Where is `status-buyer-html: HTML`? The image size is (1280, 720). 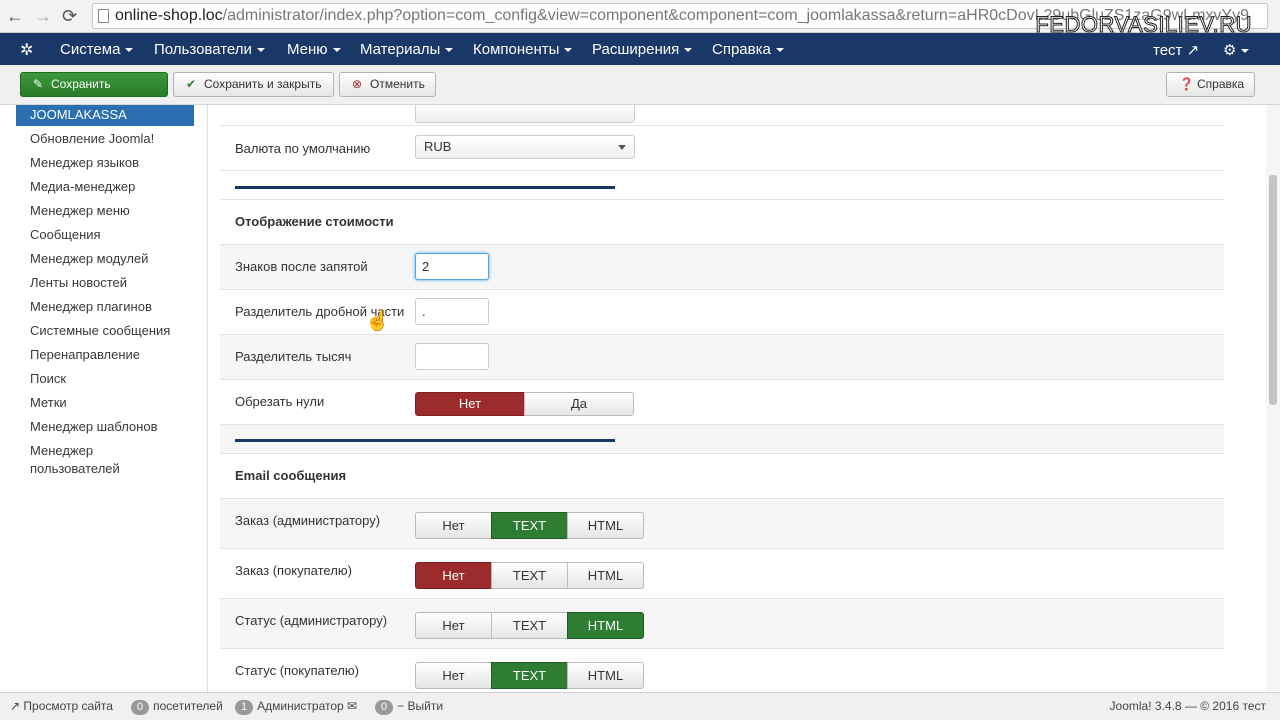 status-buyer-html: HTML is located at coordinates (605, 675).